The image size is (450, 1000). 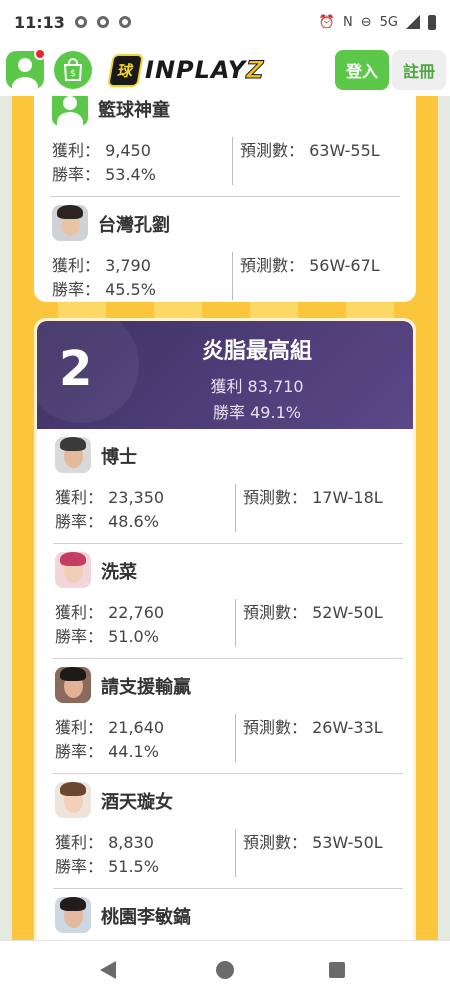 I want to click on player-name: 博士, so click(x=119, y=457).